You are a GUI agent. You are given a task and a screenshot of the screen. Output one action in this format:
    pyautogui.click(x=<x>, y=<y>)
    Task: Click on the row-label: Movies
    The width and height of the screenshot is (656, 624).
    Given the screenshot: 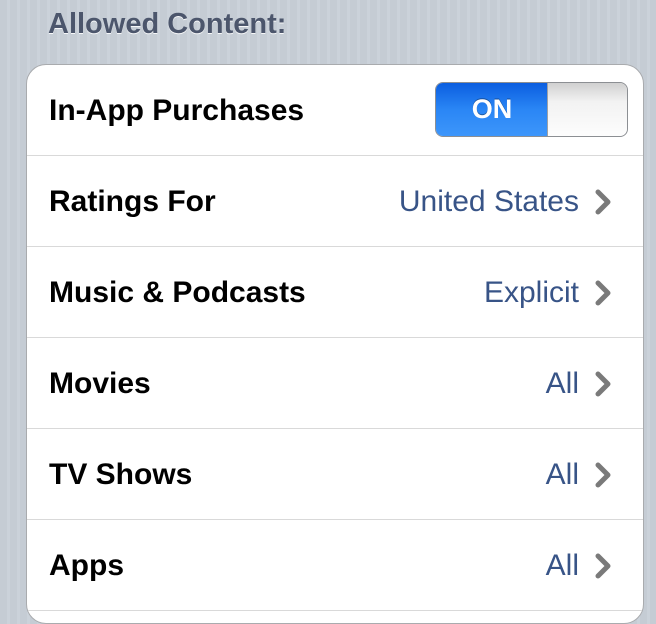 What is the action you would take?
    pyautogui.click(x=100, y=383)
    